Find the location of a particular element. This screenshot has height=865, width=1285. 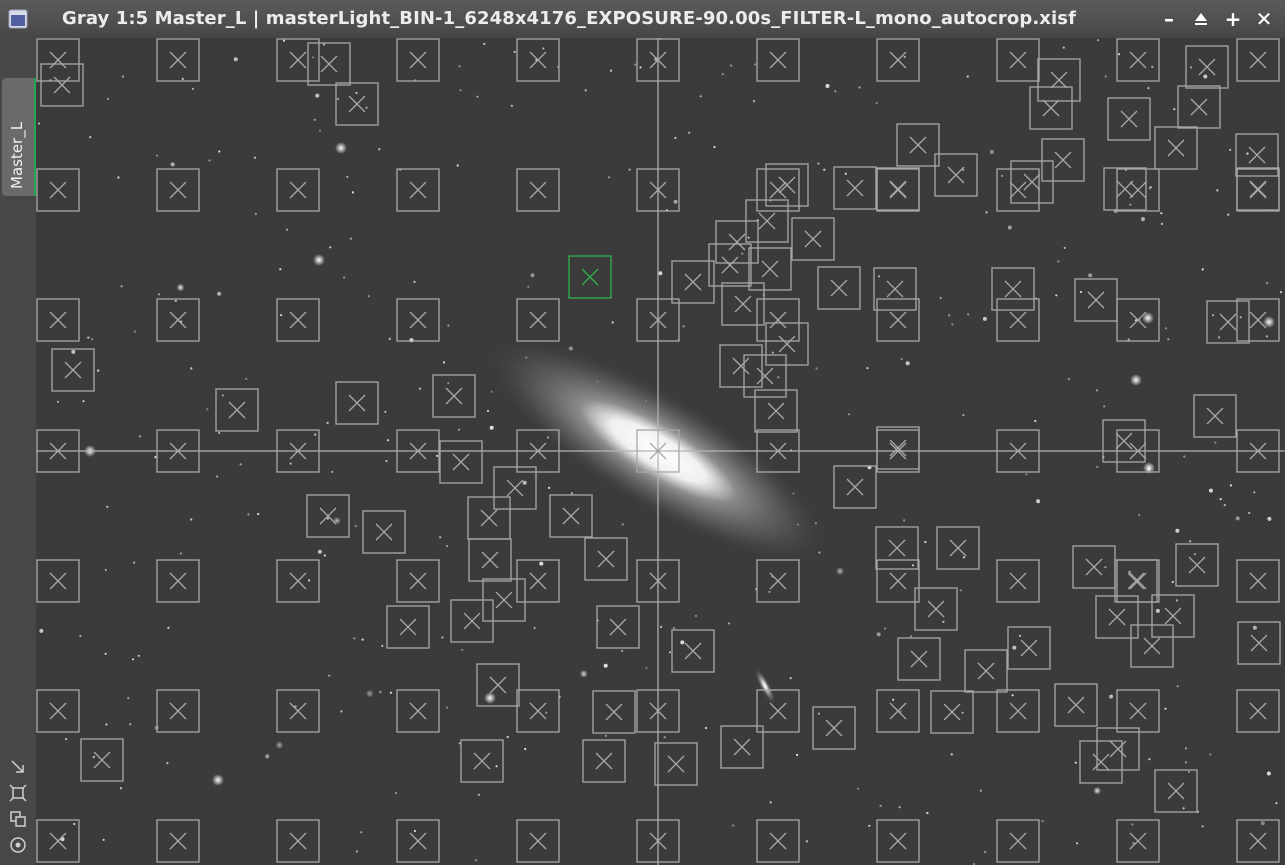

minimize-button: – is located at coordinates (1169, 19).